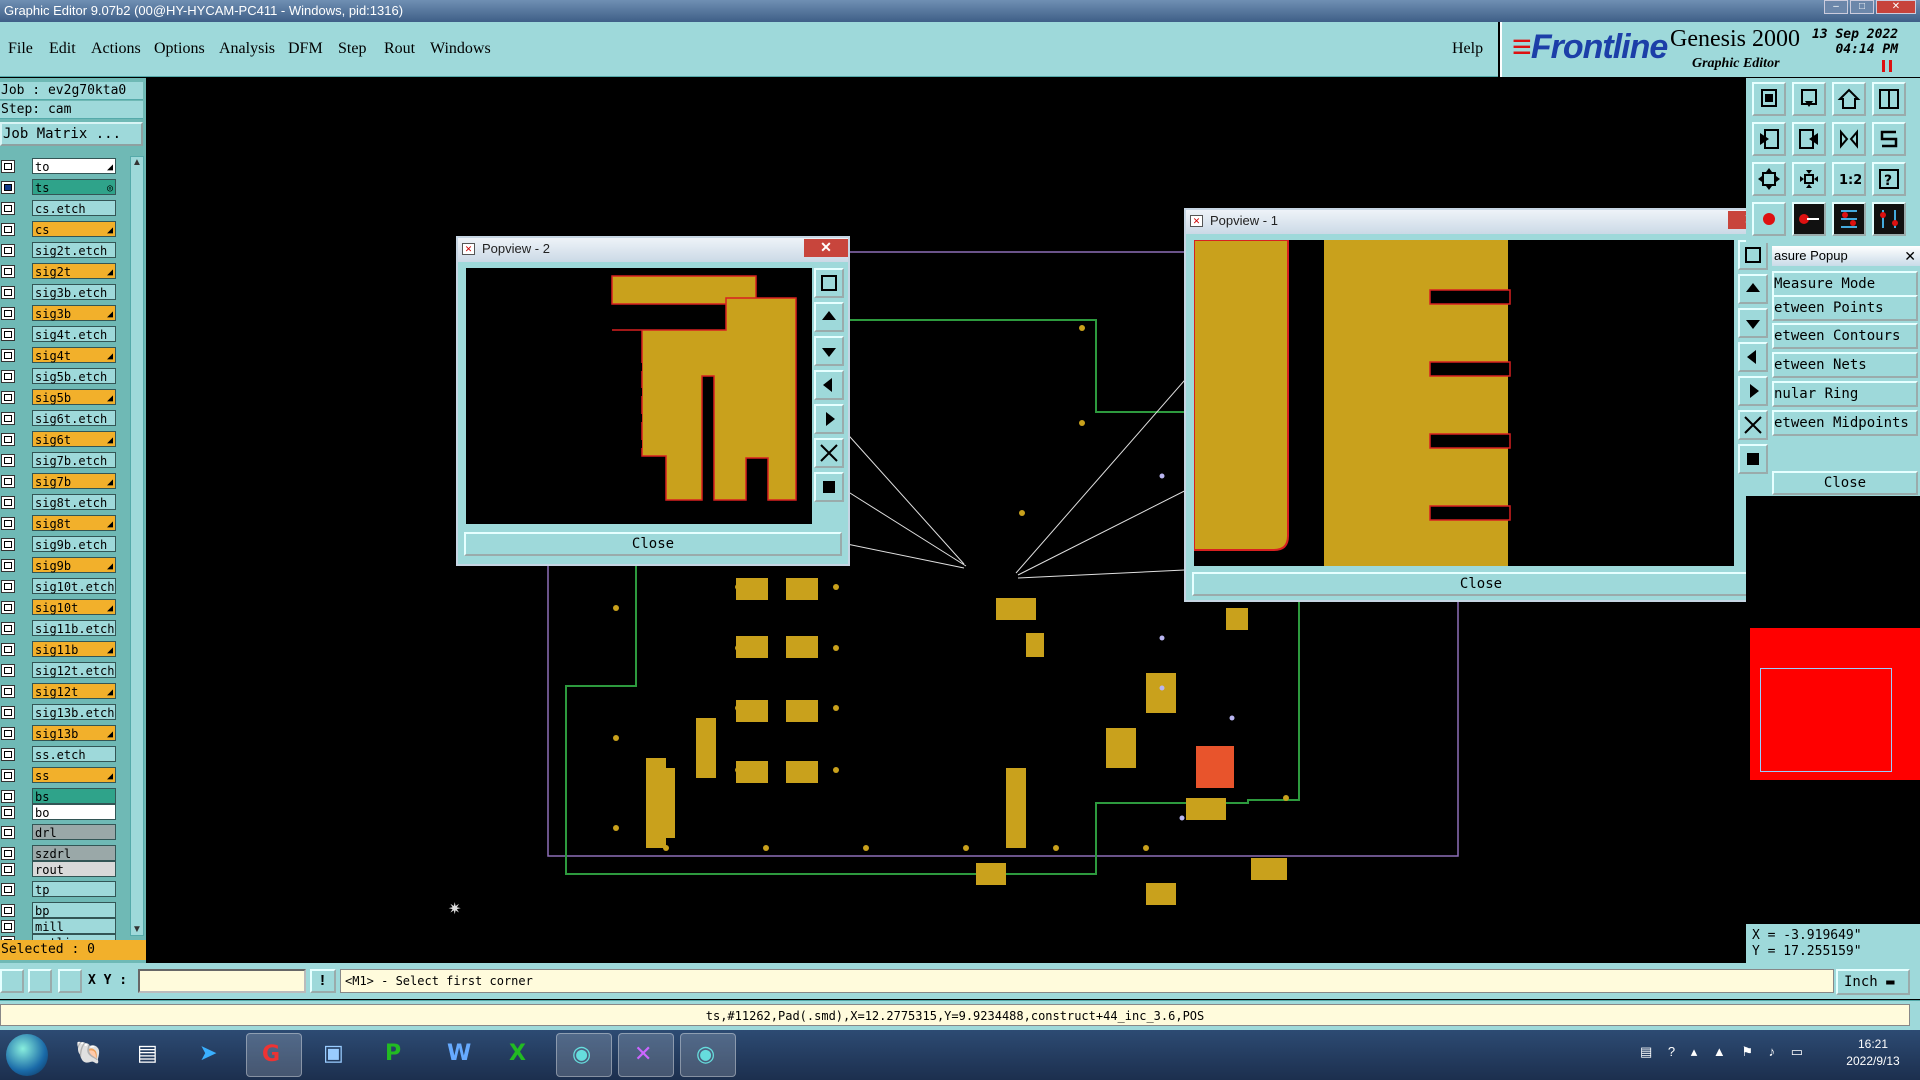  I want to click on layer-name: sig9b.etch, so click(74, 544).